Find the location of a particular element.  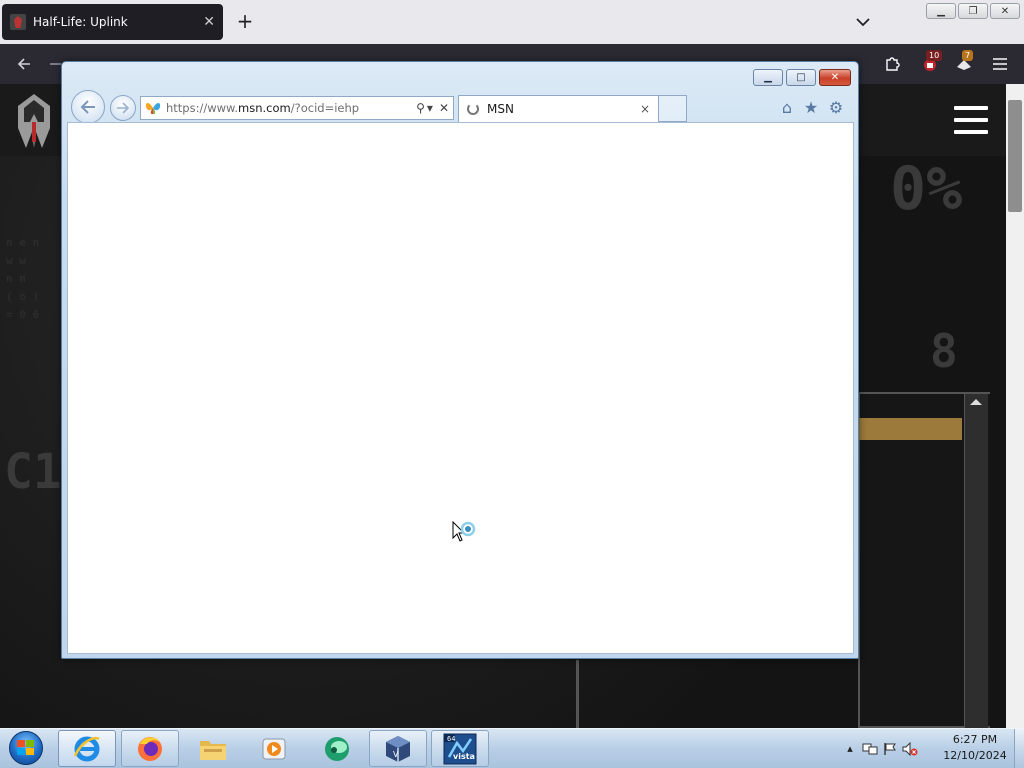

green-app-icon is located at coordinates (337, 748).